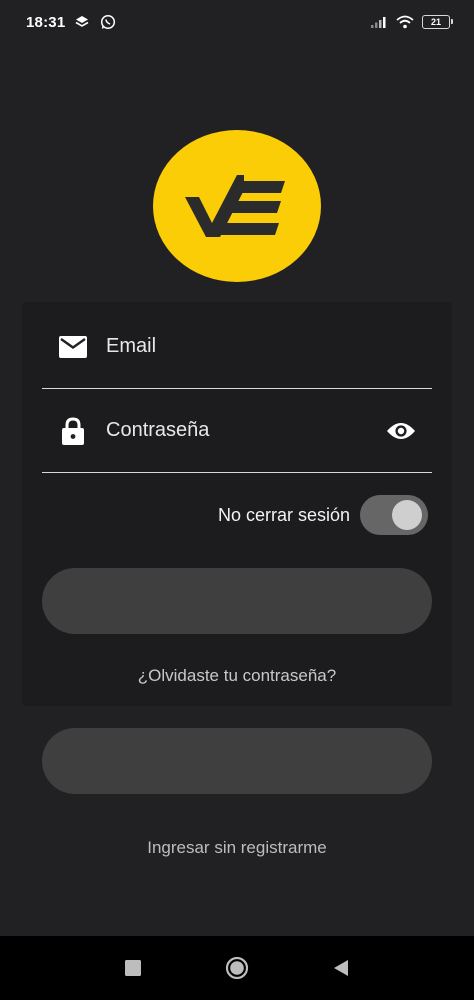 This screenshot has width=474, height=1000. I want to click on check-e-logo-icon, so click(235, 206).